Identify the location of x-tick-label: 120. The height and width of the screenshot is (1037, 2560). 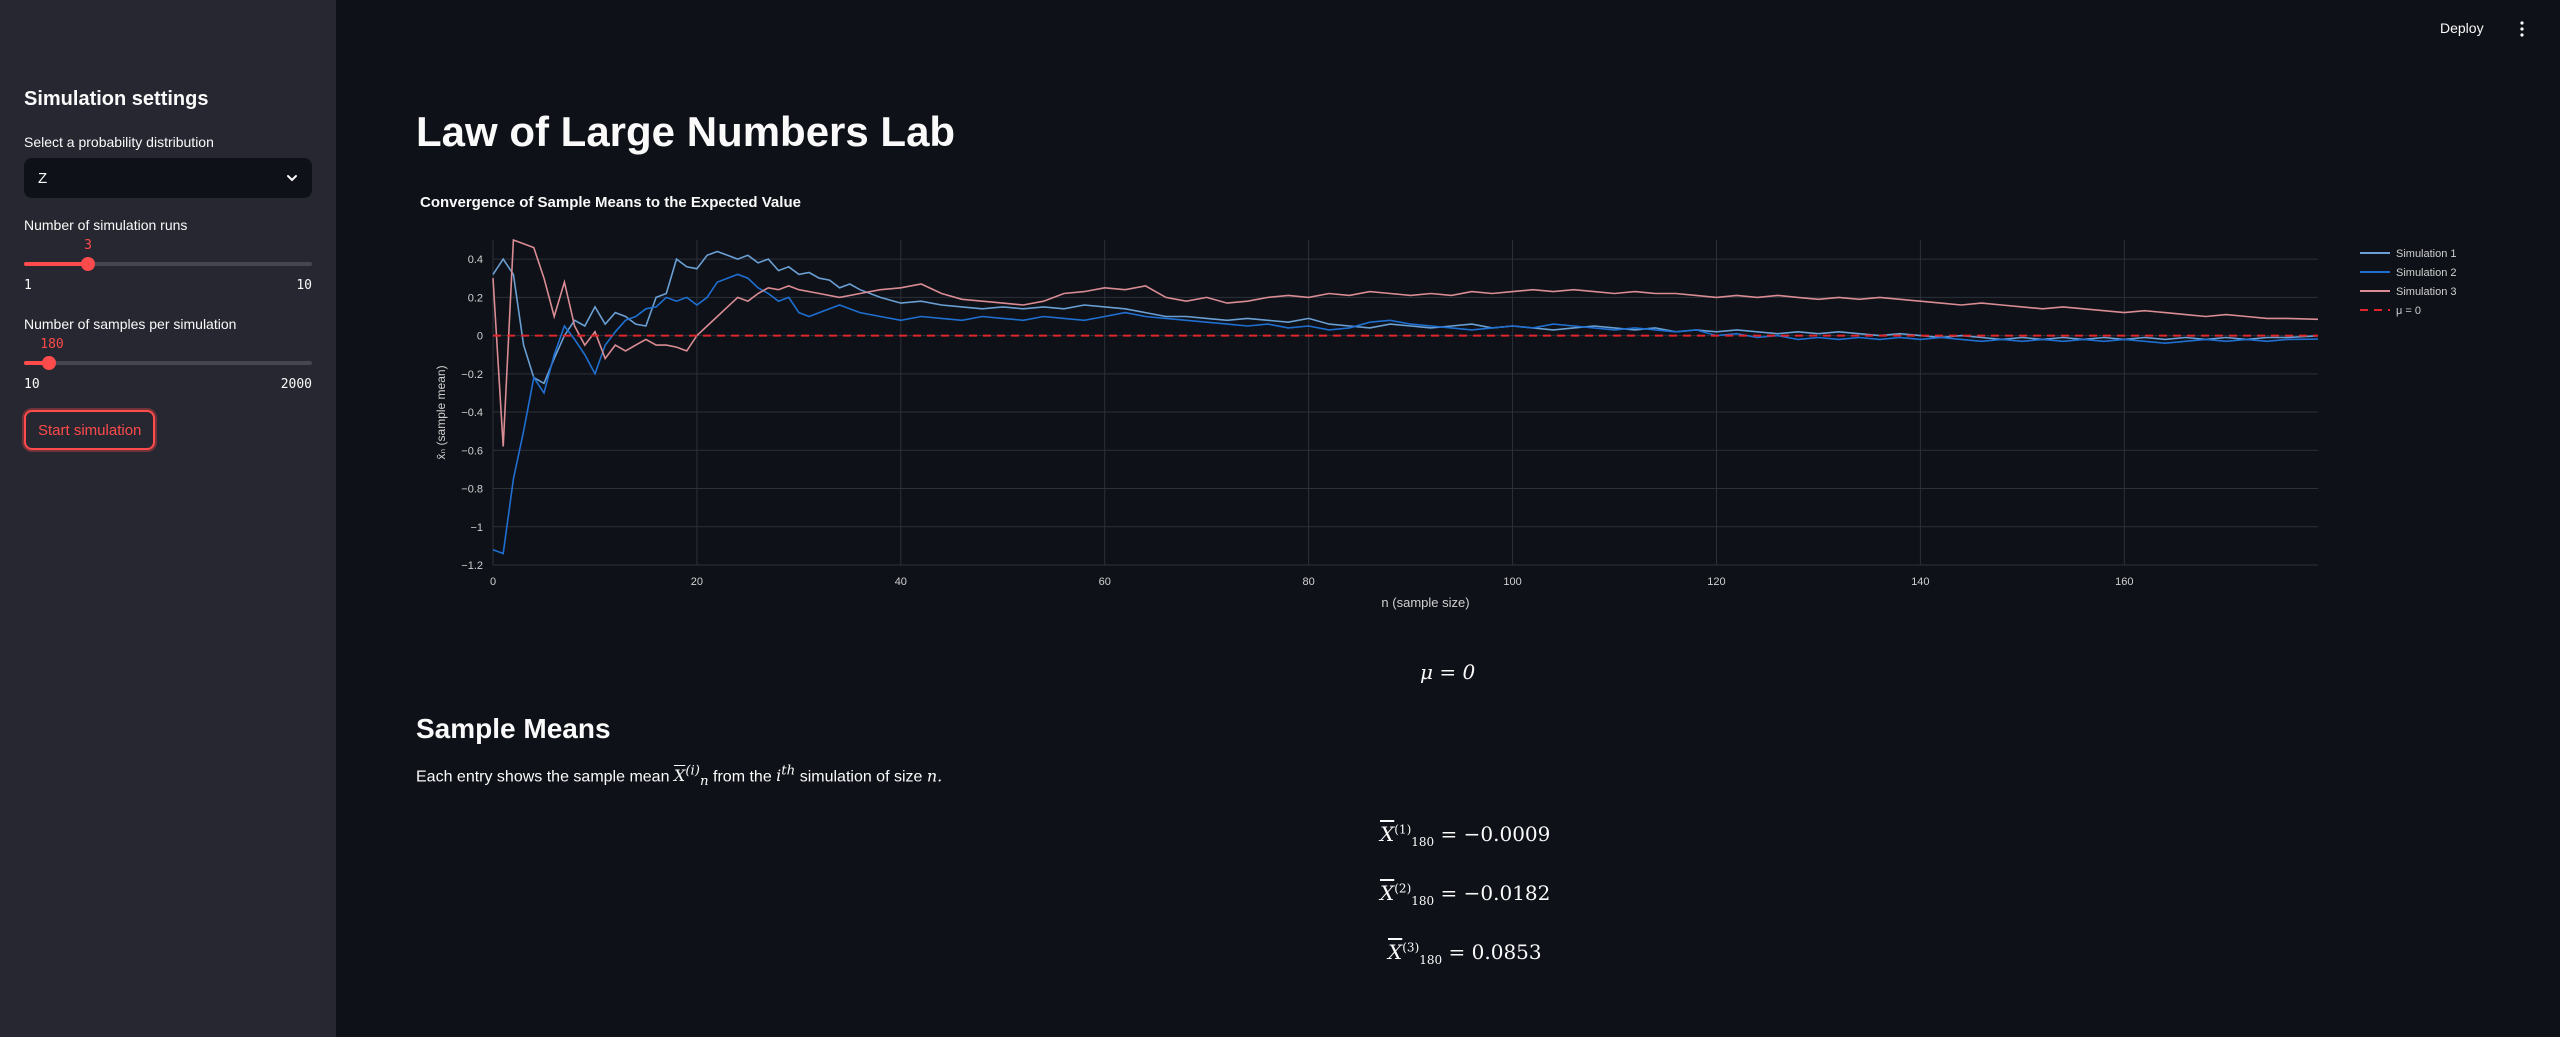
(1716, 582).